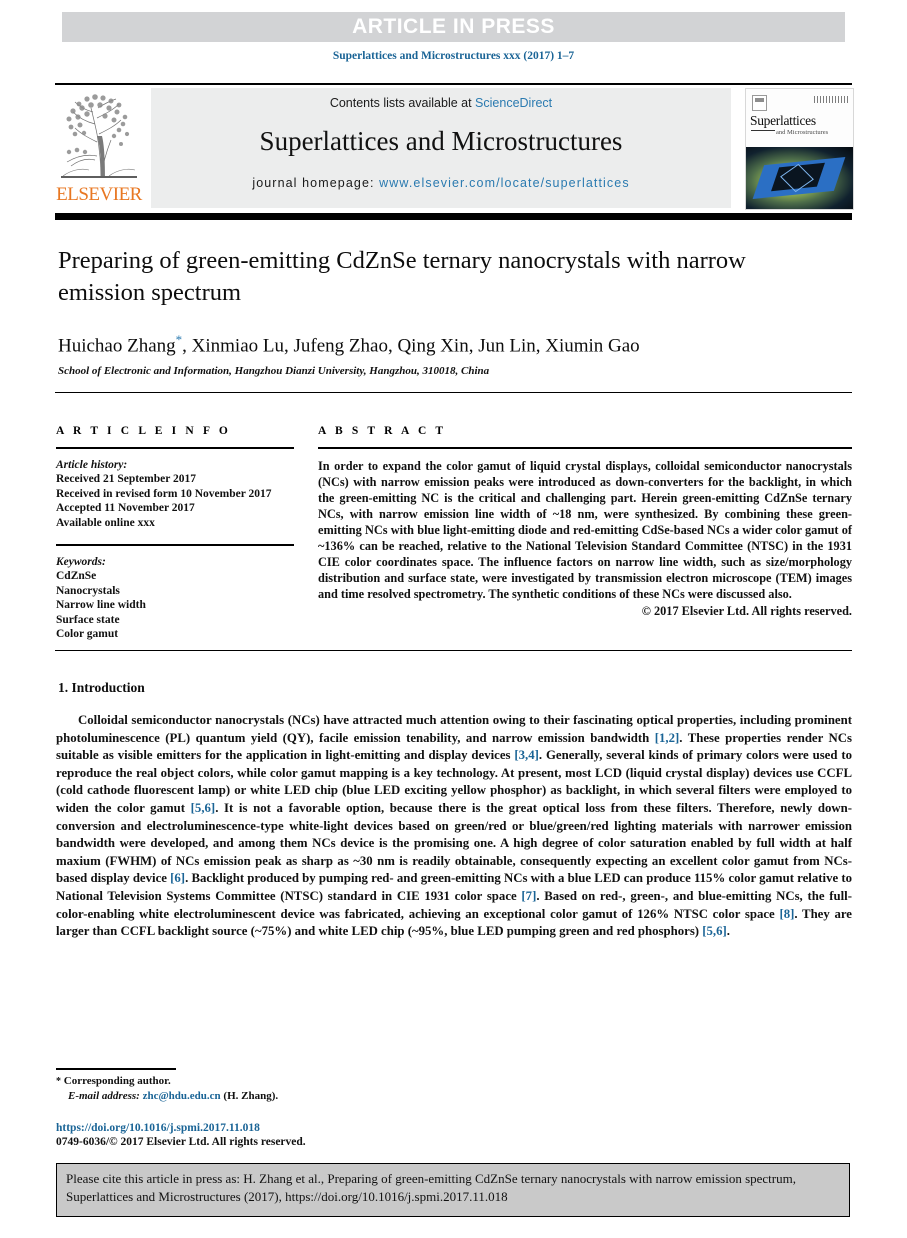 The height and width of the screenshot is (1238, 907). What do you see at coordinates (585, 448) in the screenshot?
I see `abstract-rule` at bounding box center [585, 448].